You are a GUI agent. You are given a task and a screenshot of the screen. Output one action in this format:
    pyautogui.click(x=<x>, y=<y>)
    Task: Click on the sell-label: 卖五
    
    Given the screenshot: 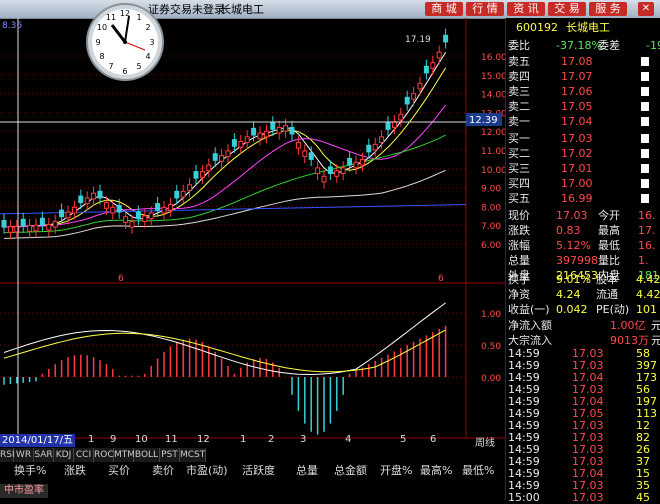 What is the action you would take?
    pyautogui.click(x=519, y=61)
    